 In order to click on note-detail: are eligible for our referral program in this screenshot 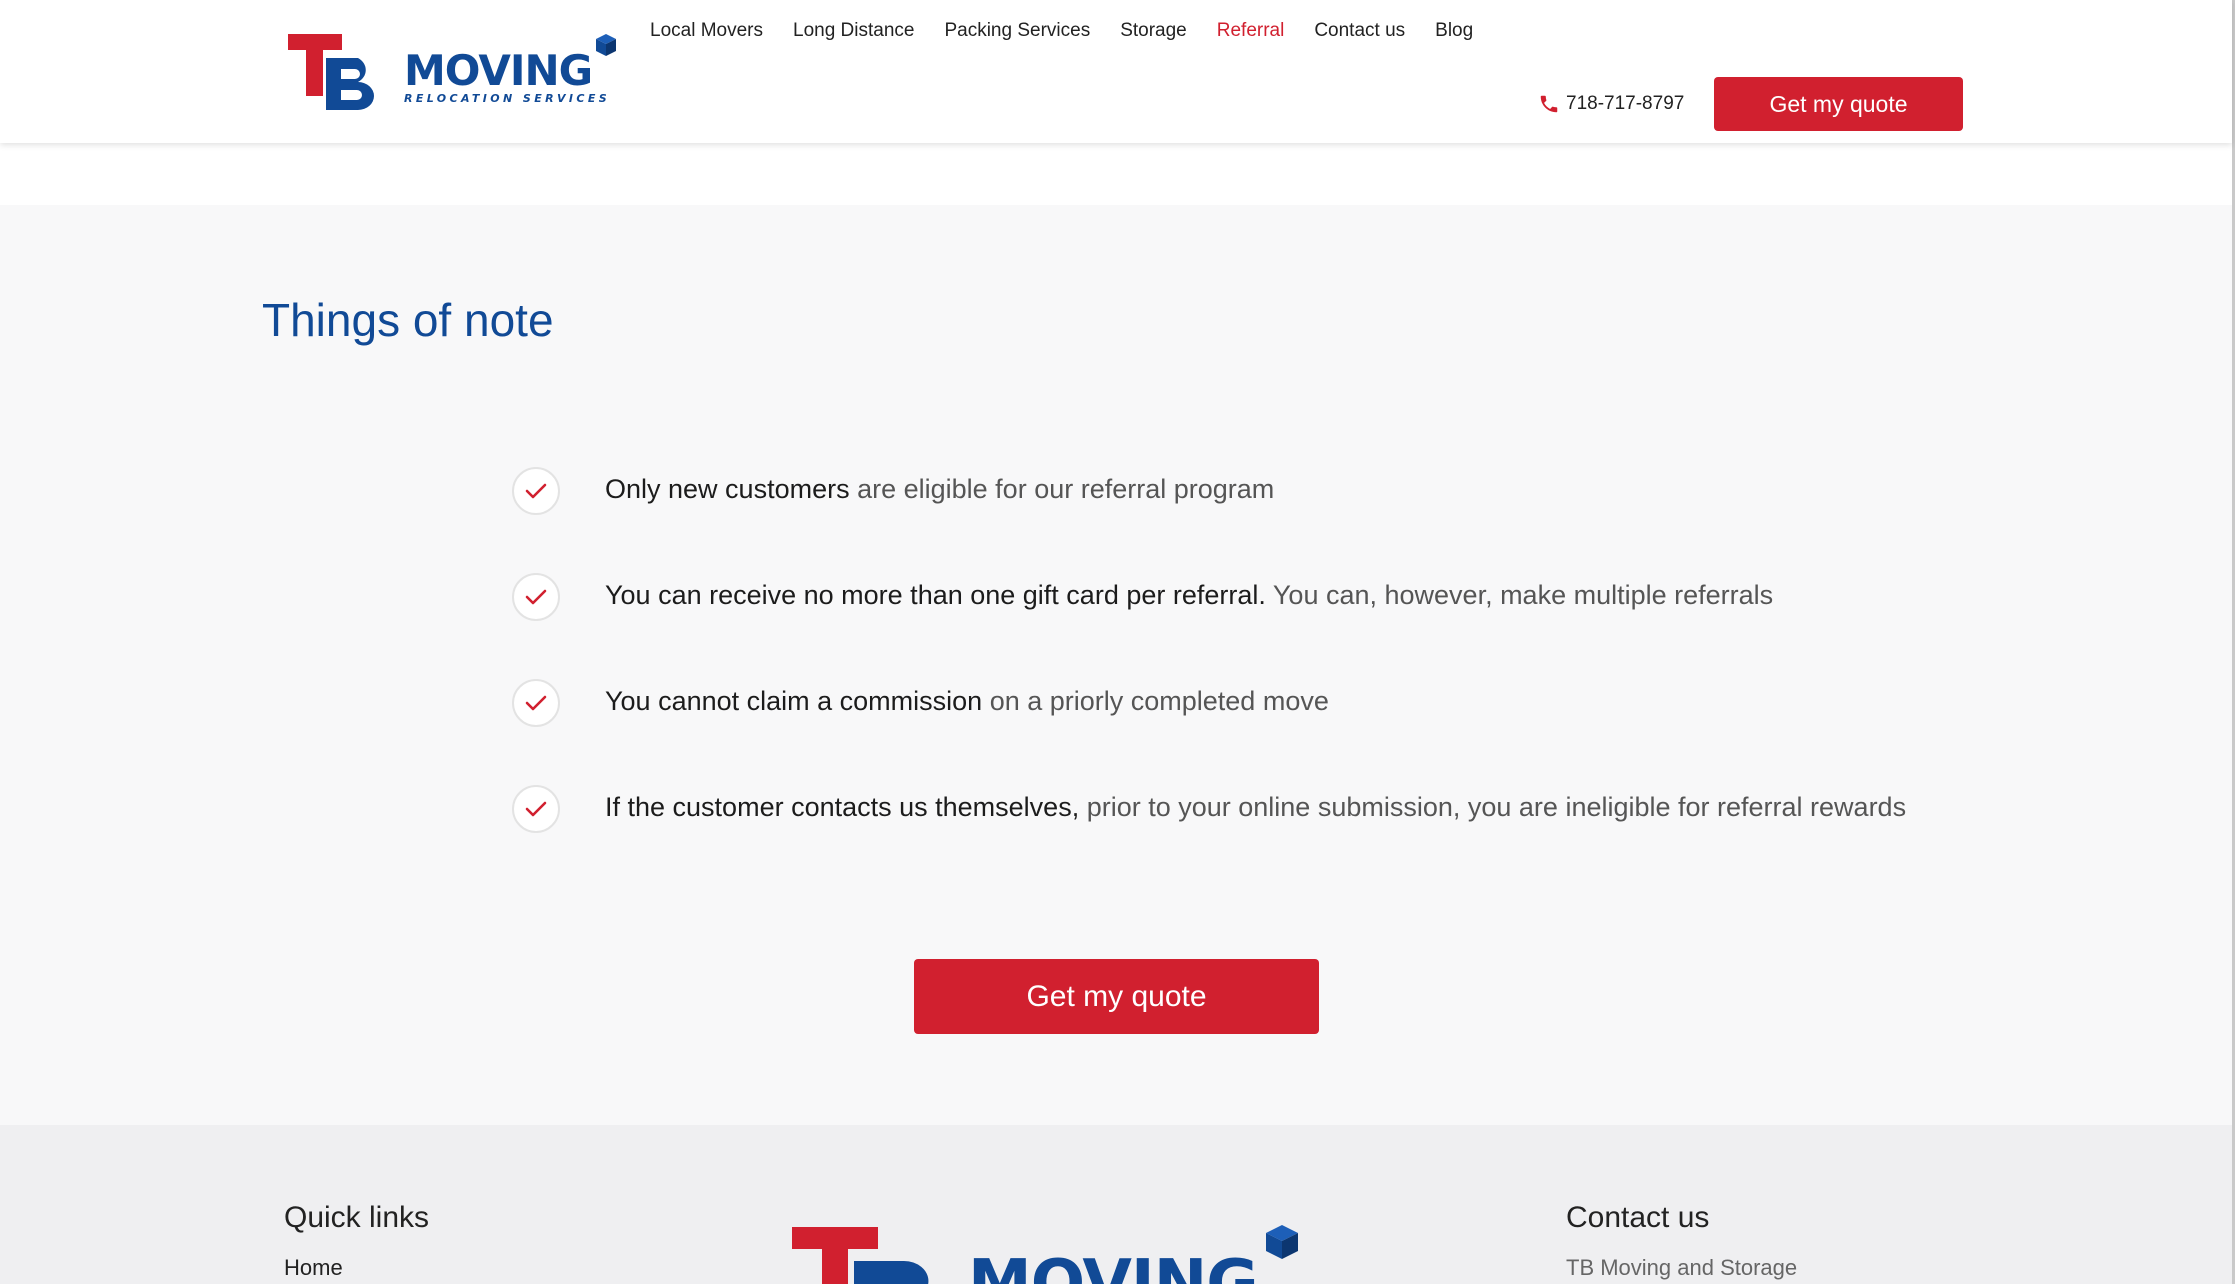, I will do `click(1062, 489)`.